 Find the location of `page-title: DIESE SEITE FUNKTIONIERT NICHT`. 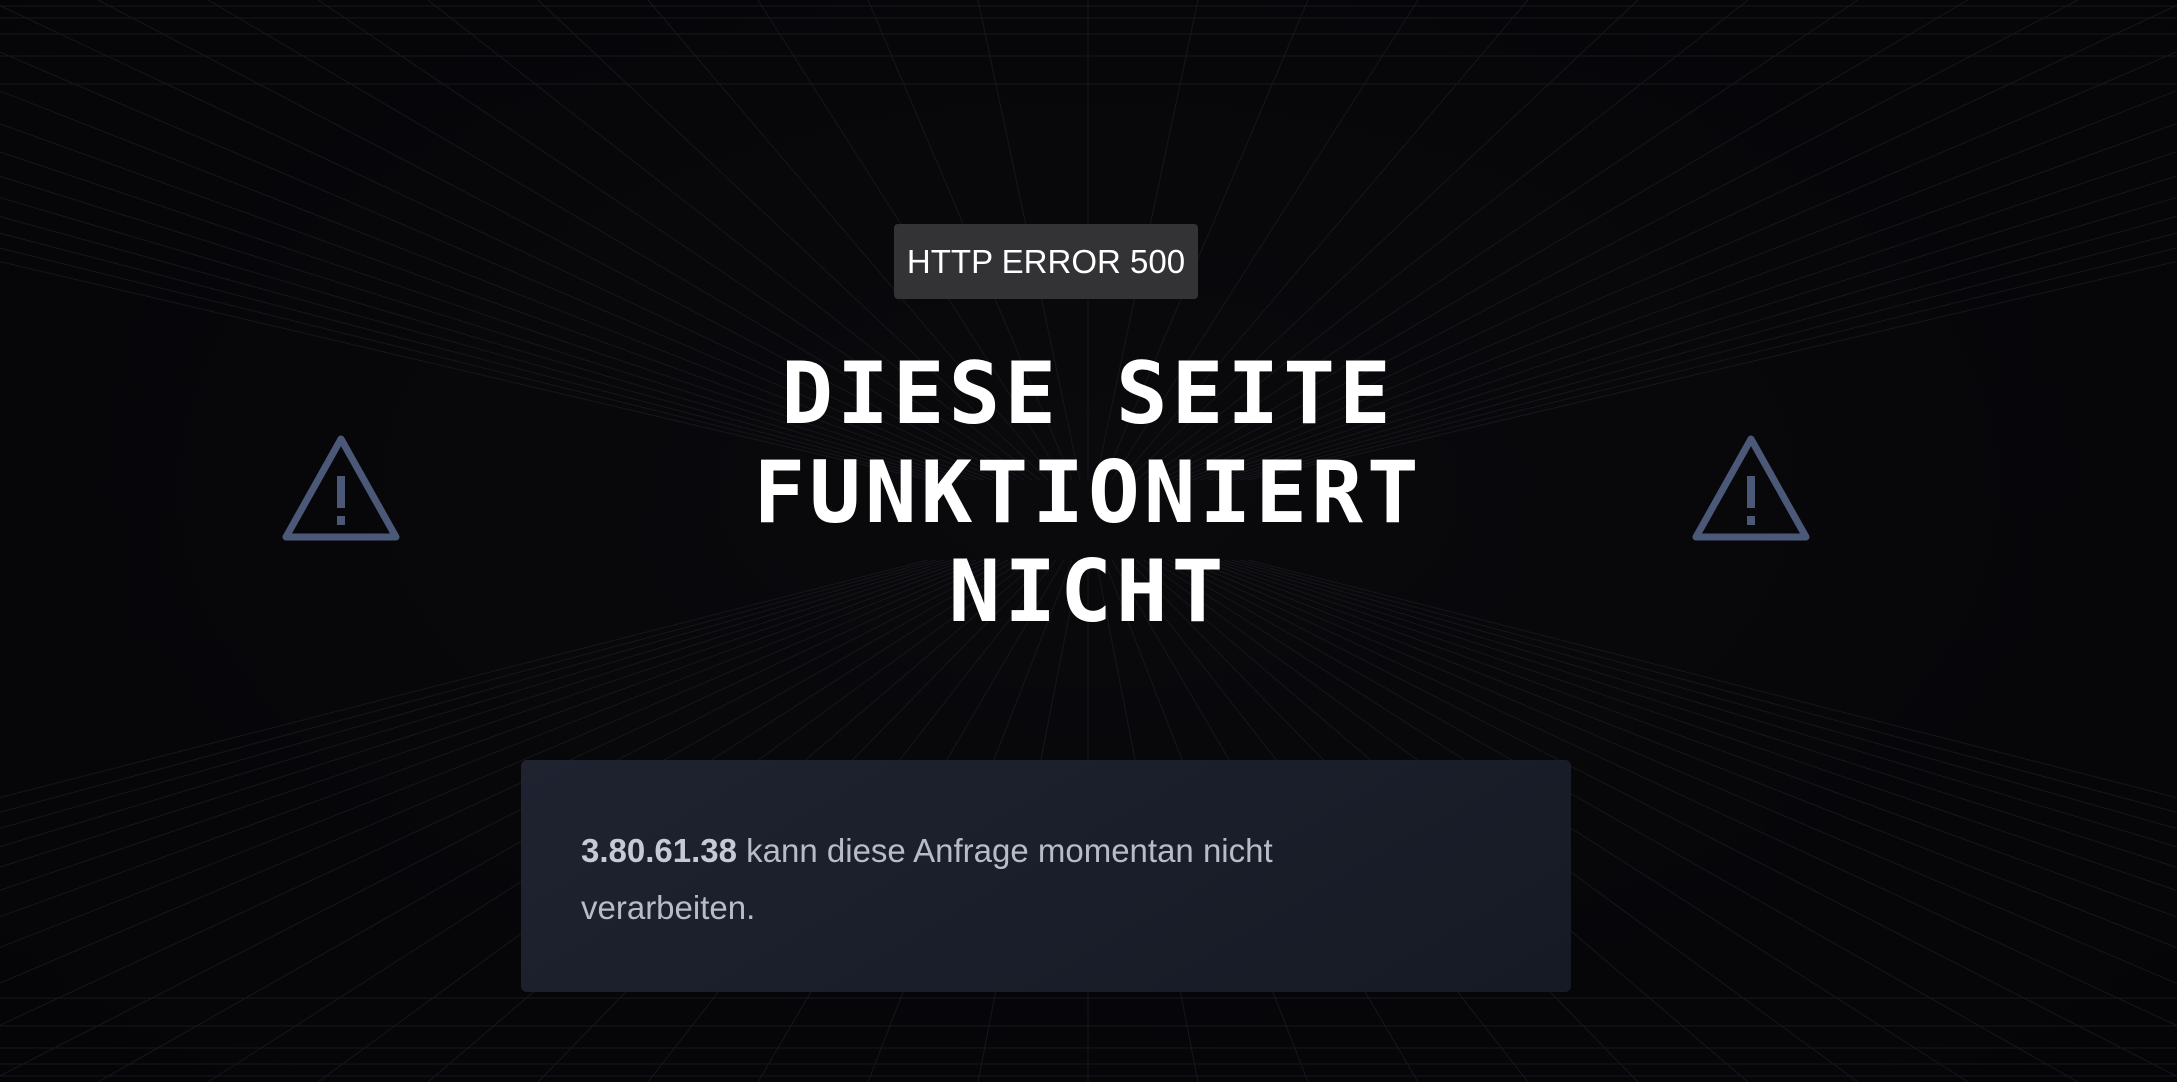

page-title: DIESE SEITE FUNKTIONIERT NICHT is located at coordinates (1088, 493).